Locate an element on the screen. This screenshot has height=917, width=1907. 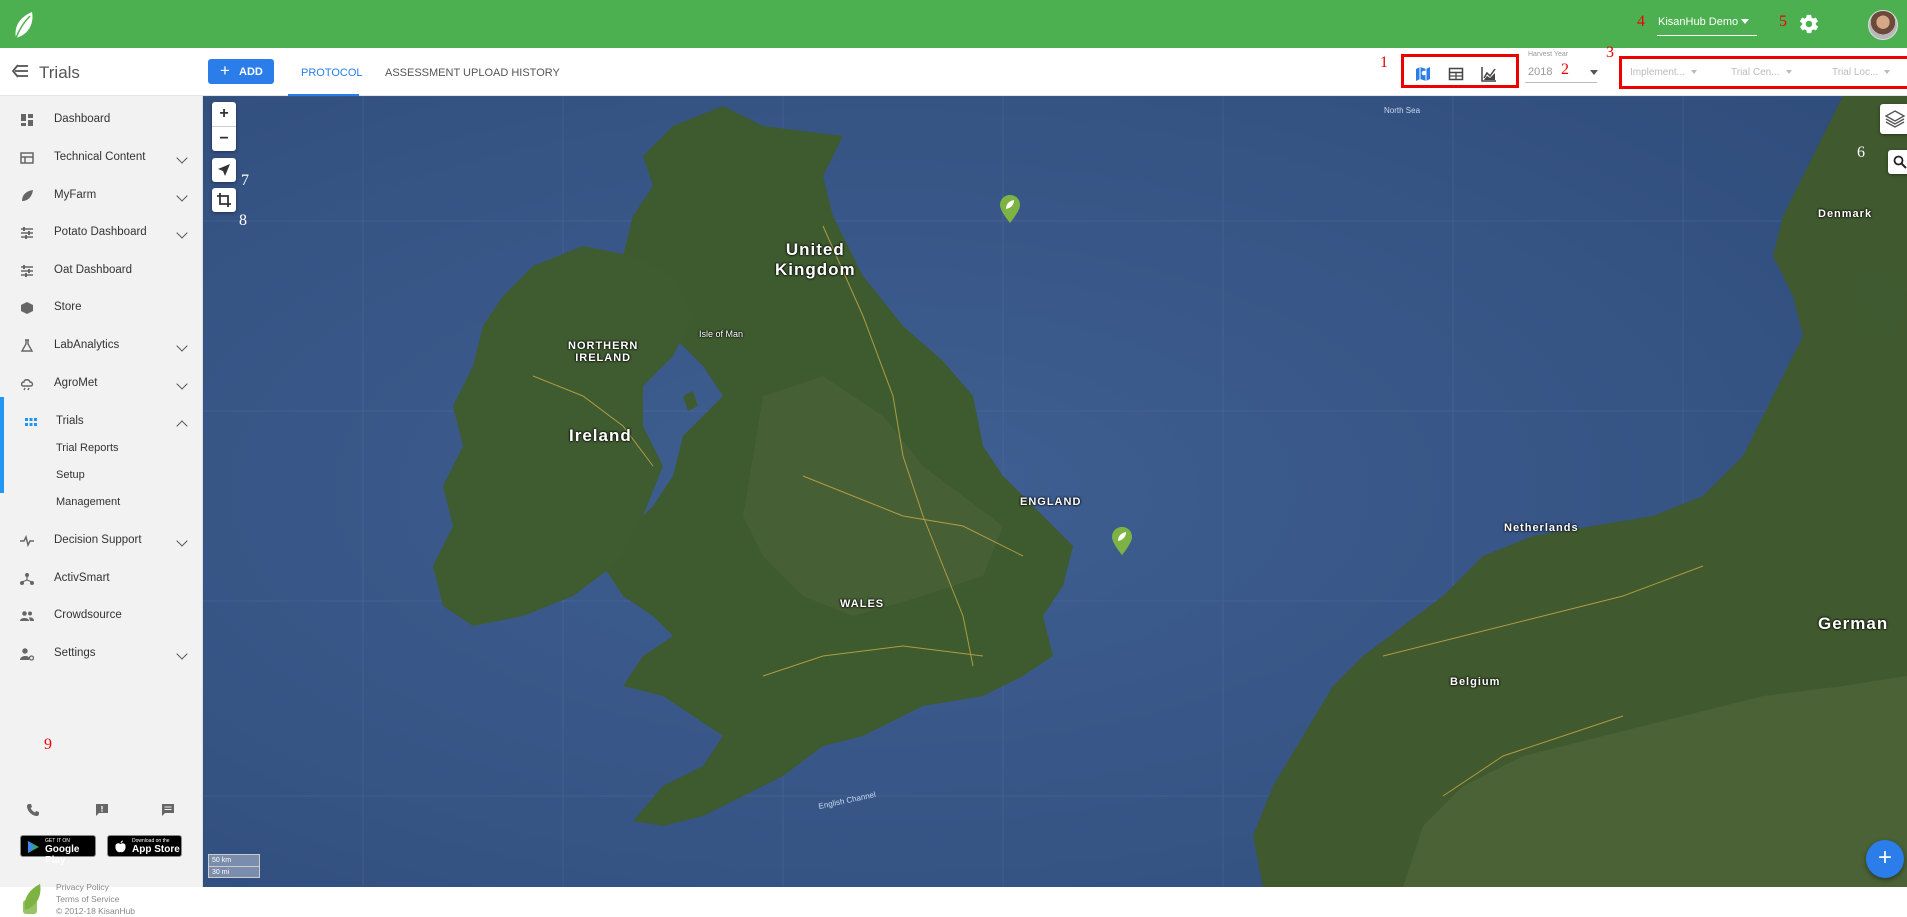
sidebar-item-agromet: AgroMet is located at coordinates (101, 384).